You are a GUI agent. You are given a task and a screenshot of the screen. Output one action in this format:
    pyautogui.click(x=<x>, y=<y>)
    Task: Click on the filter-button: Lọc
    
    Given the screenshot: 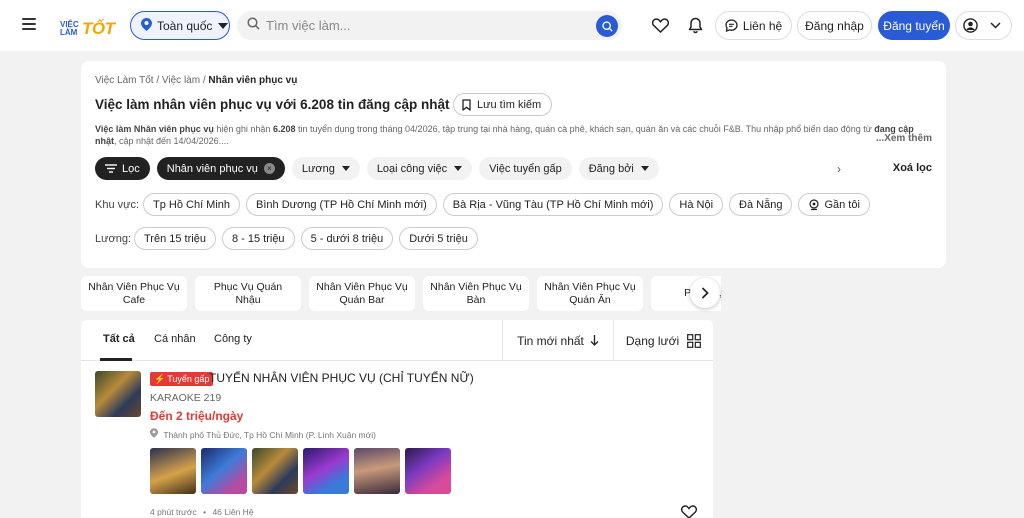 What is the action you would take?
    pyautogui.click(x=122, y=168)
    